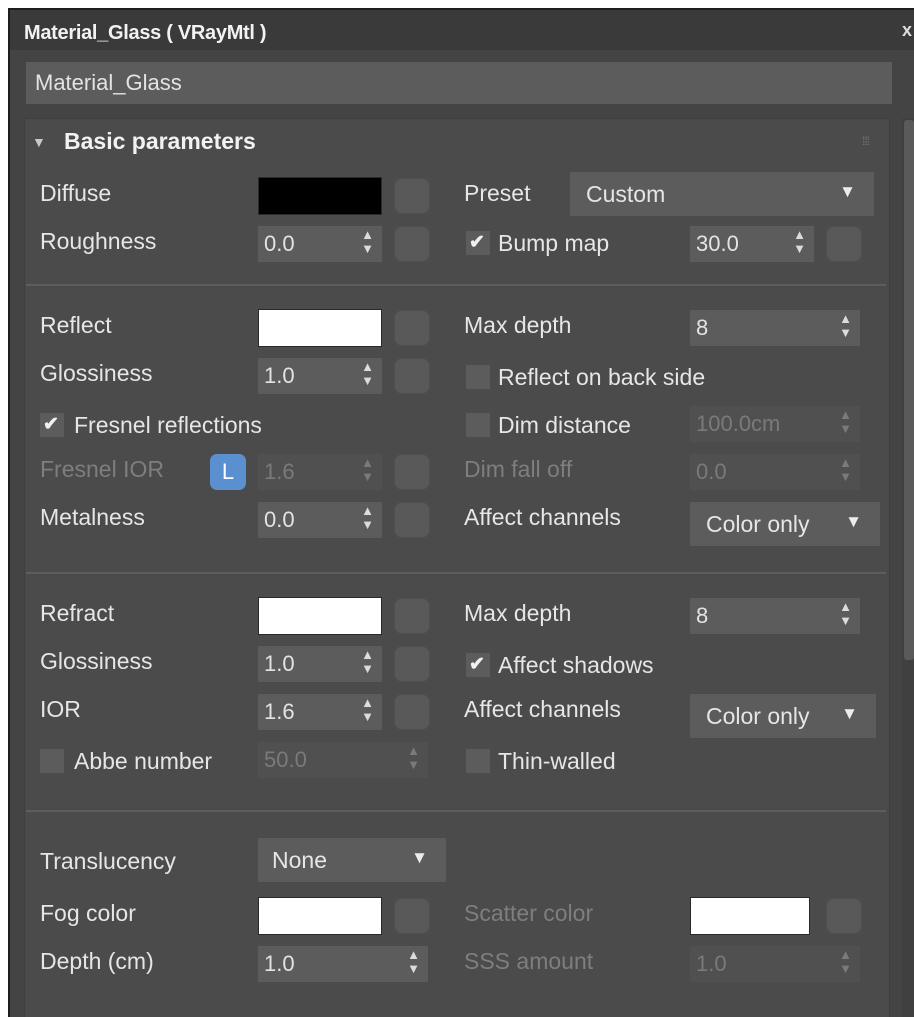  I want to click on scatter-color-swatch, so click(750, 916).